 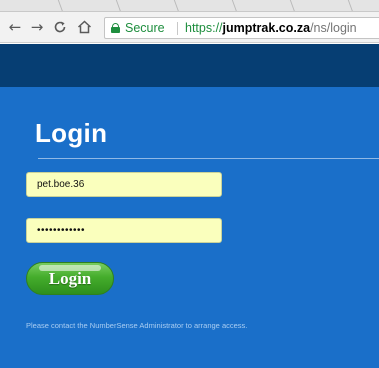 I want to click on address-divider, so click(x=177, y=28).